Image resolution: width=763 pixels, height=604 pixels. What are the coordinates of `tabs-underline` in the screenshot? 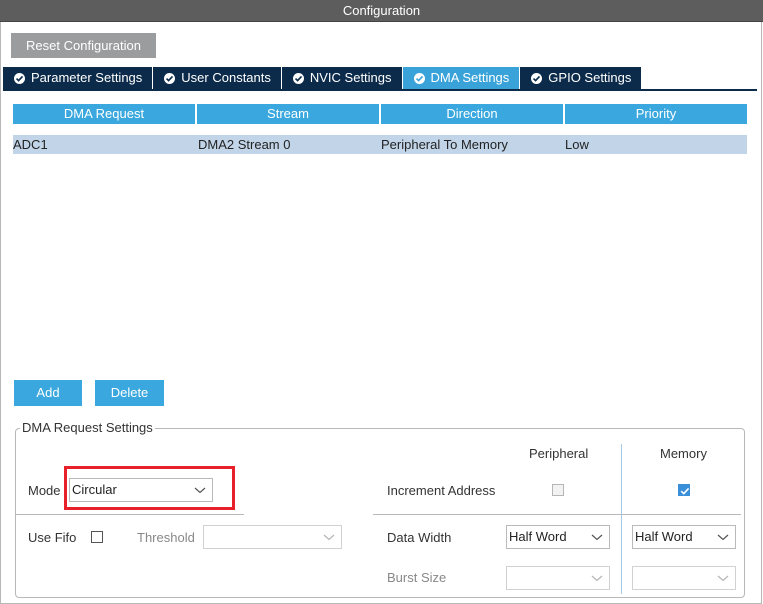 It's located at (380, 90).